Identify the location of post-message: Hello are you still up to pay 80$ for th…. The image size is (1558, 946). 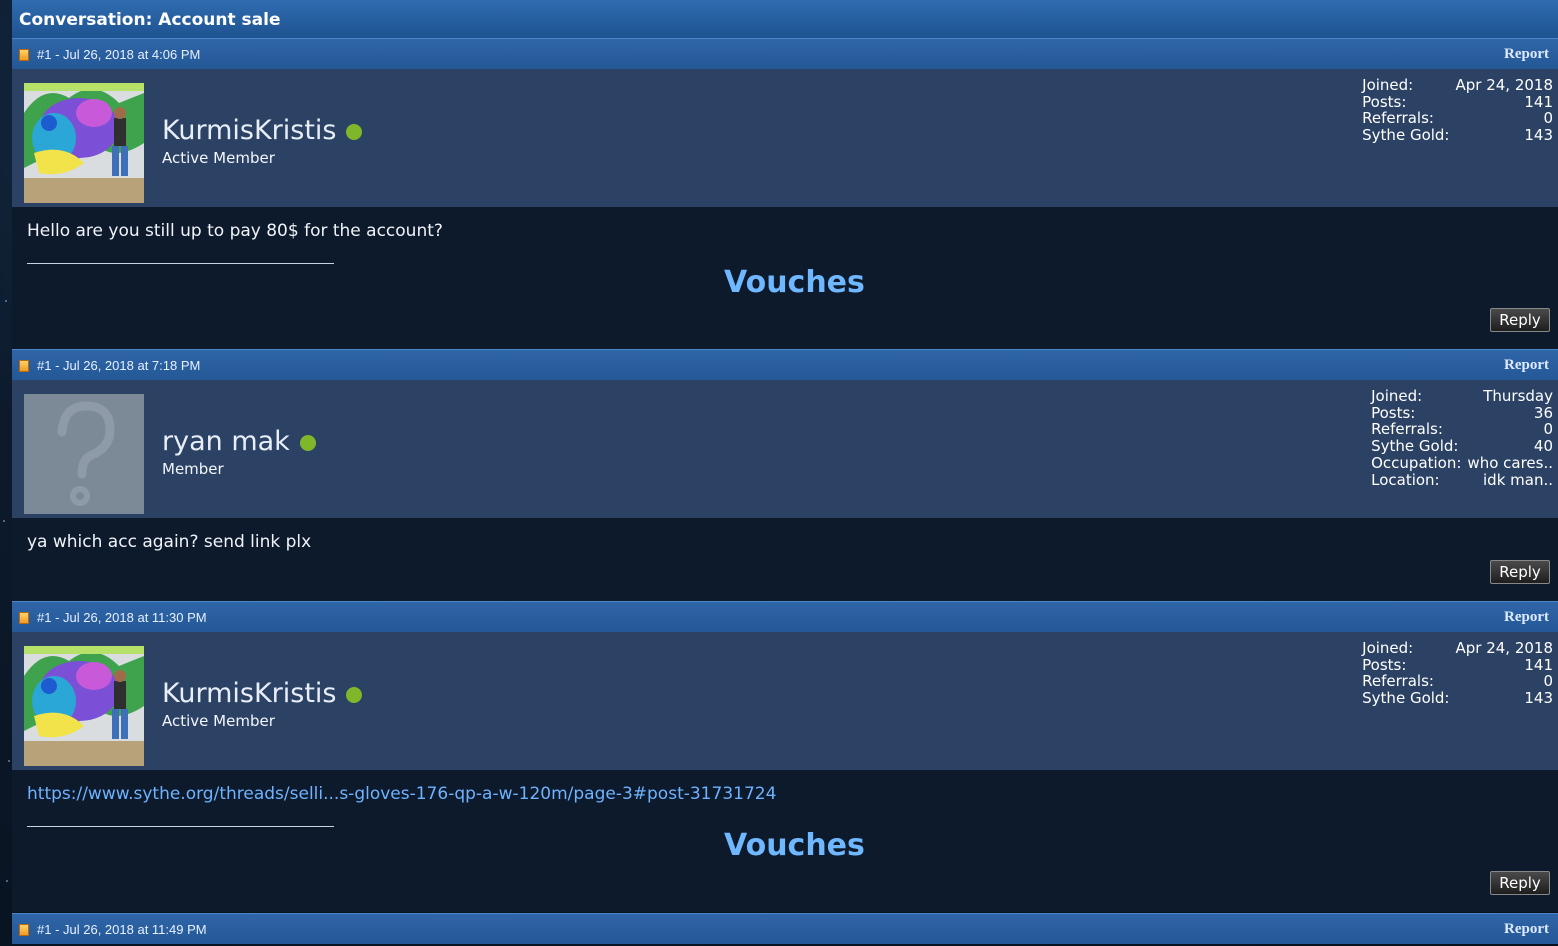
(235, 231).